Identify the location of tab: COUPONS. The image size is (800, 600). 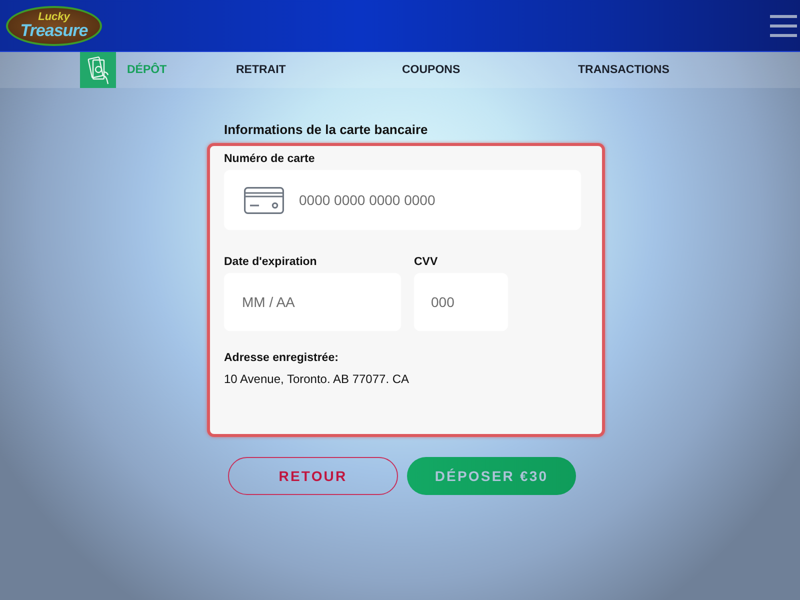
(431, 70).